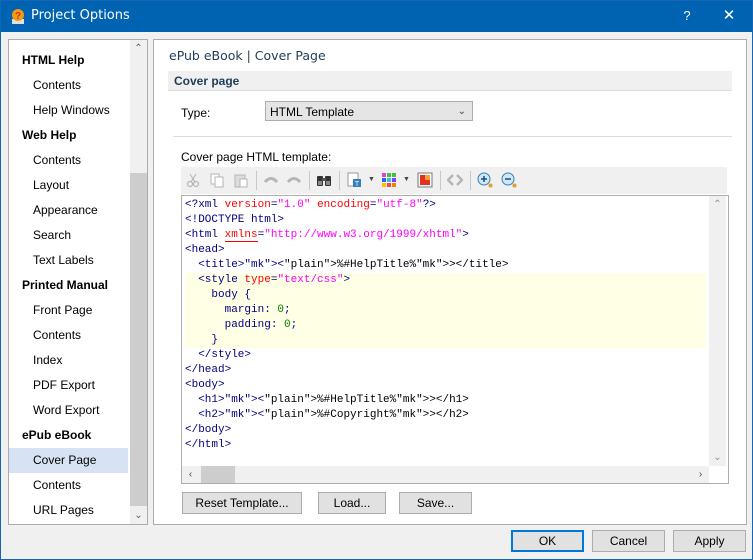 This screenshot has width=753, height=560. What do you see at coordinates (445, 445) in the screenshot?
I see `code-line: </html>` at bounding box center [445, 445].